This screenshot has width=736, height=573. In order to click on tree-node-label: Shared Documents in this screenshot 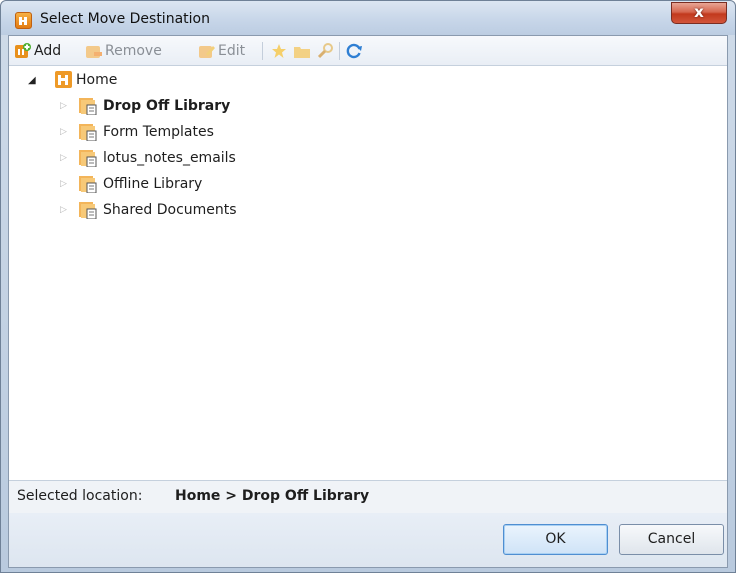, I will do `click(170, 210)`.